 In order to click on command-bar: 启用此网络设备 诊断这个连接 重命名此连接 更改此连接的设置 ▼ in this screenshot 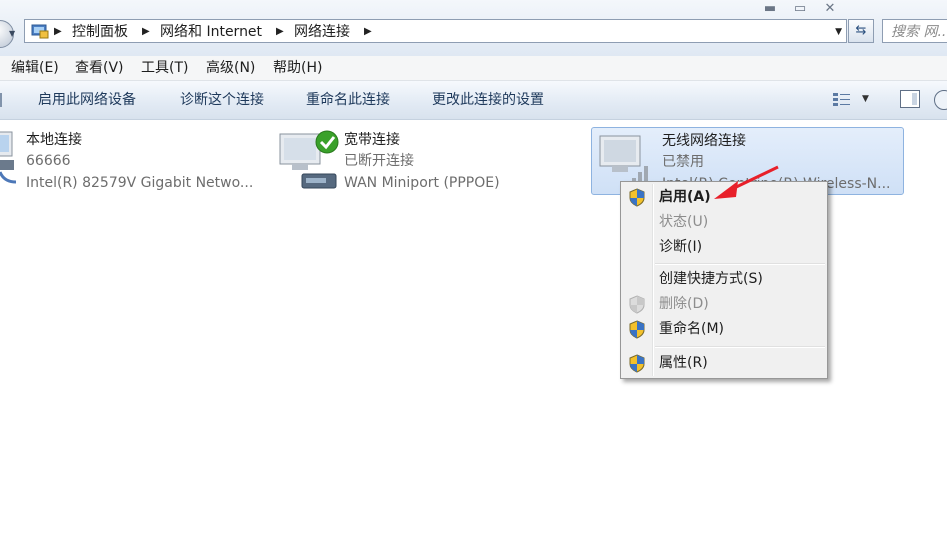, I will do `click(473, 100)`.